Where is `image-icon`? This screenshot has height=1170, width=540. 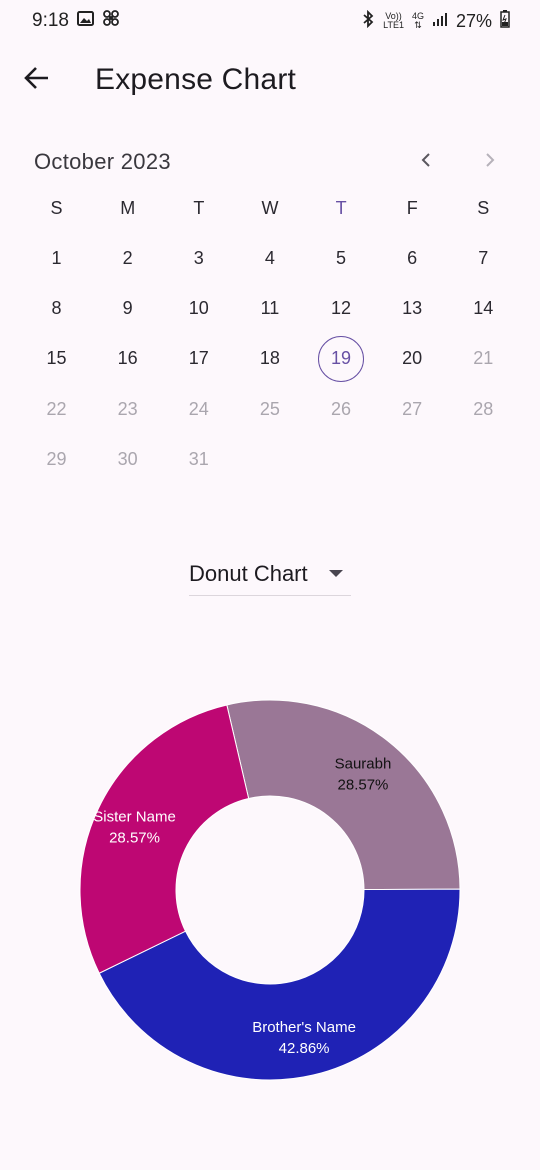 image-icon is located at coordinates (85, 21).